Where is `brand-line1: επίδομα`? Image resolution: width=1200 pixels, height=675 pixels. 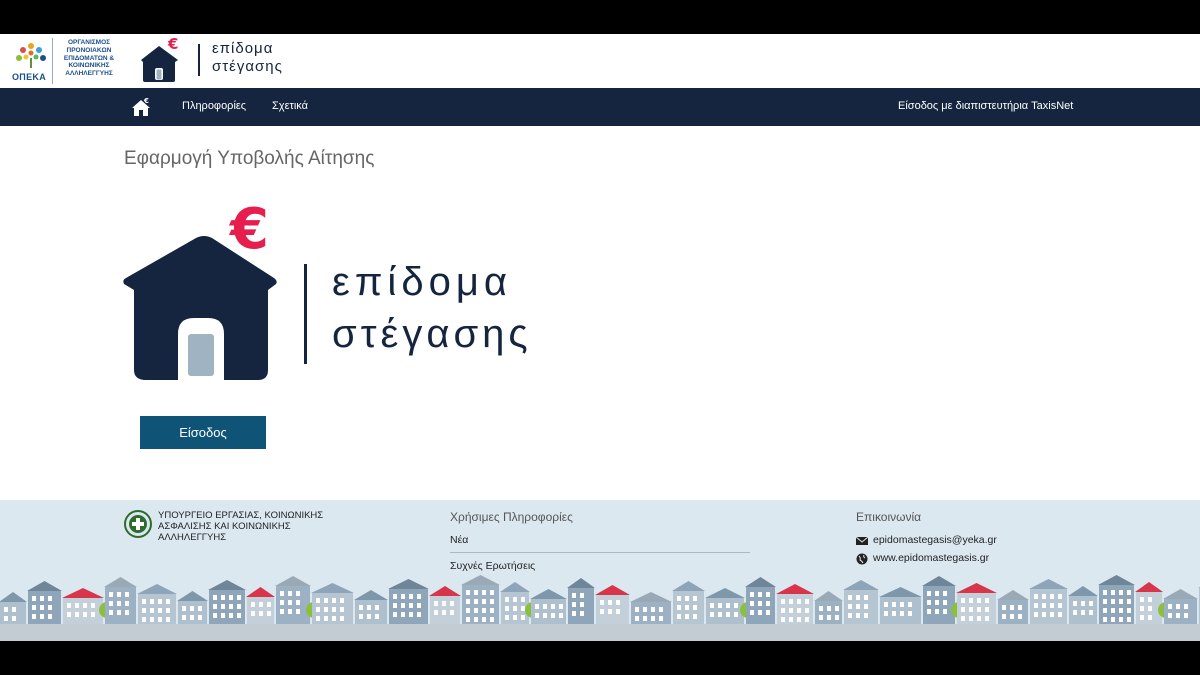
brand-line1: επίδομα is located at coordinates (243, 48).